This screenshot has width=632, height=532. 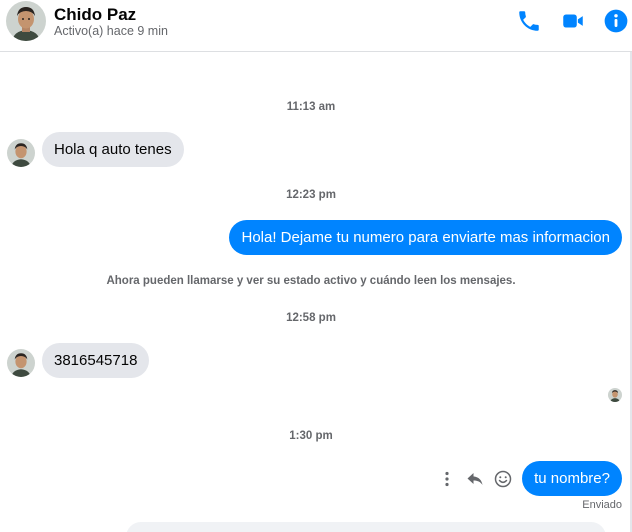 I want to click on info-icon, so click(x=616, y=21).